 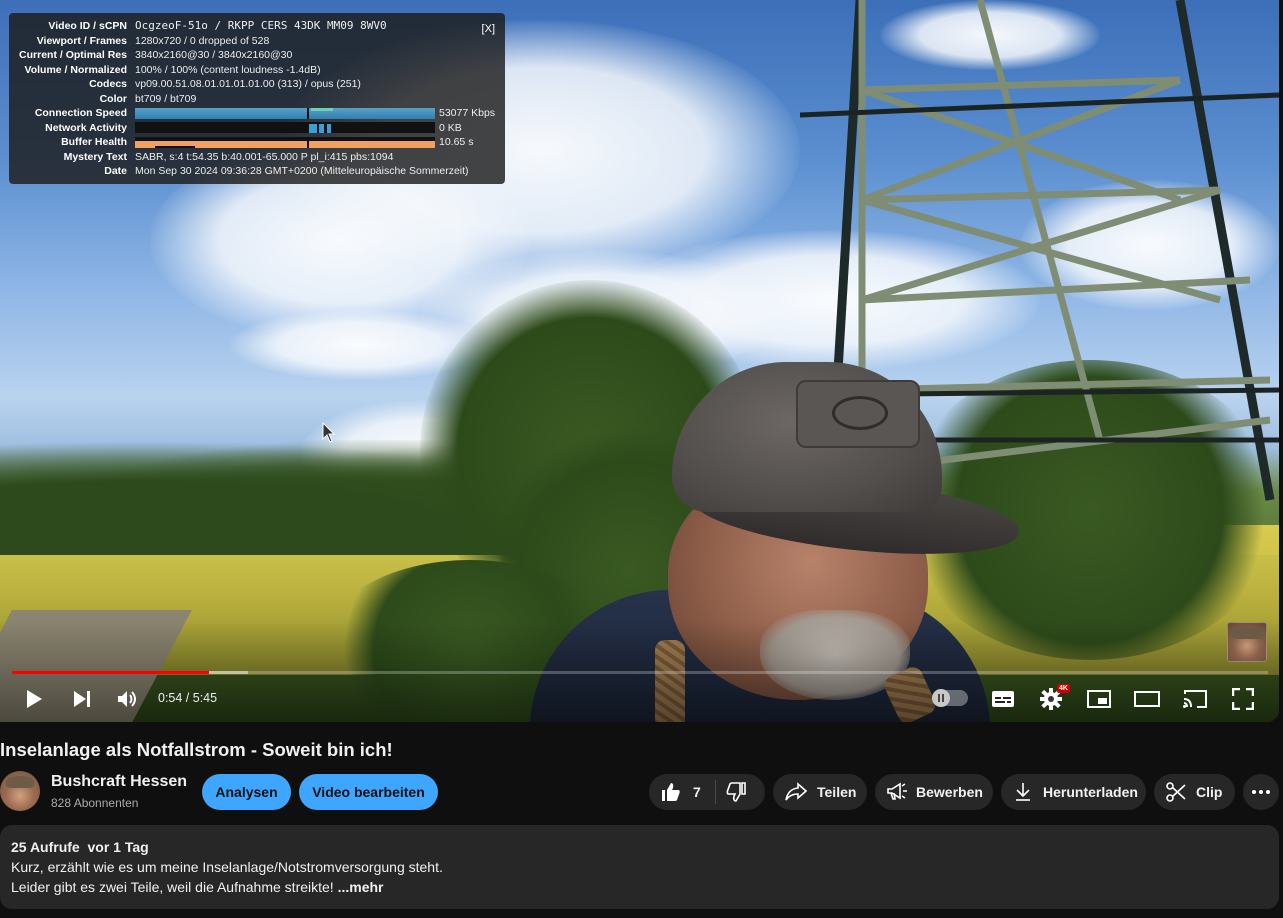 What do you see at coordinates (246, 792) in the screenshot?
I see `analytics-button: Analysen` at bounding box center [246, 792].